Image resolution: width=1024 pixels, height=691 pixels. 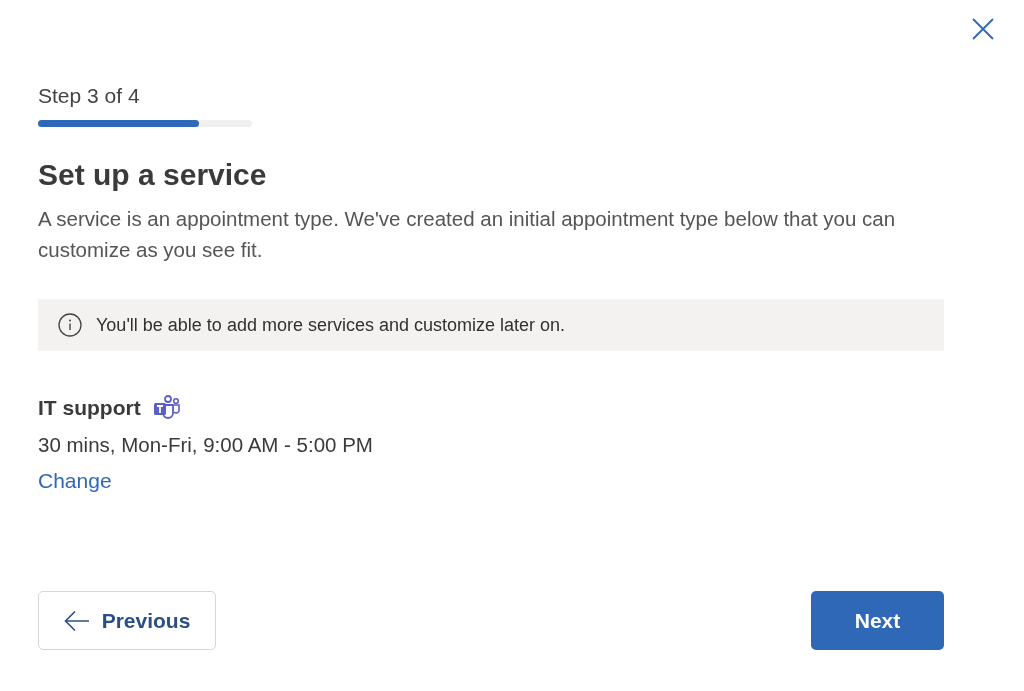 What do you see at coordinates (75, 481) in the screenshot?
I see `change-link: Change` at bounding box center [75, 481].